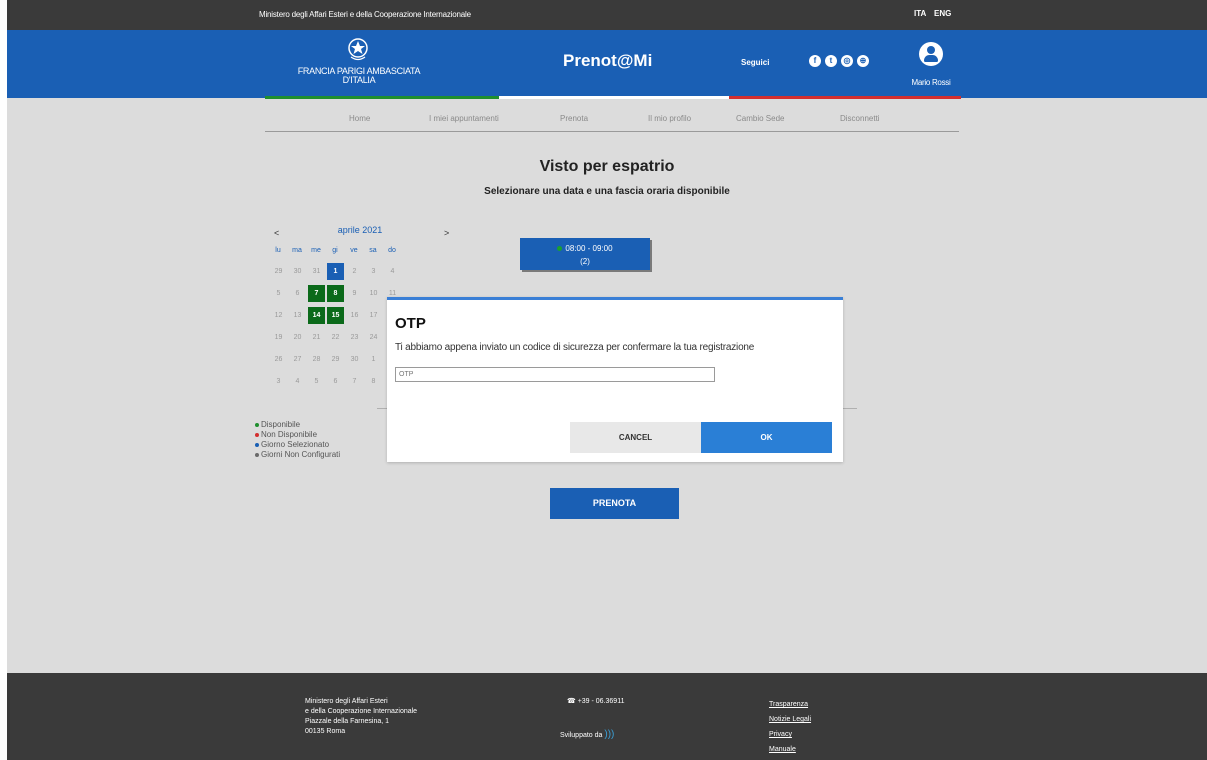  I want to click on address-line: 00135 Roma, so click(325, 731).